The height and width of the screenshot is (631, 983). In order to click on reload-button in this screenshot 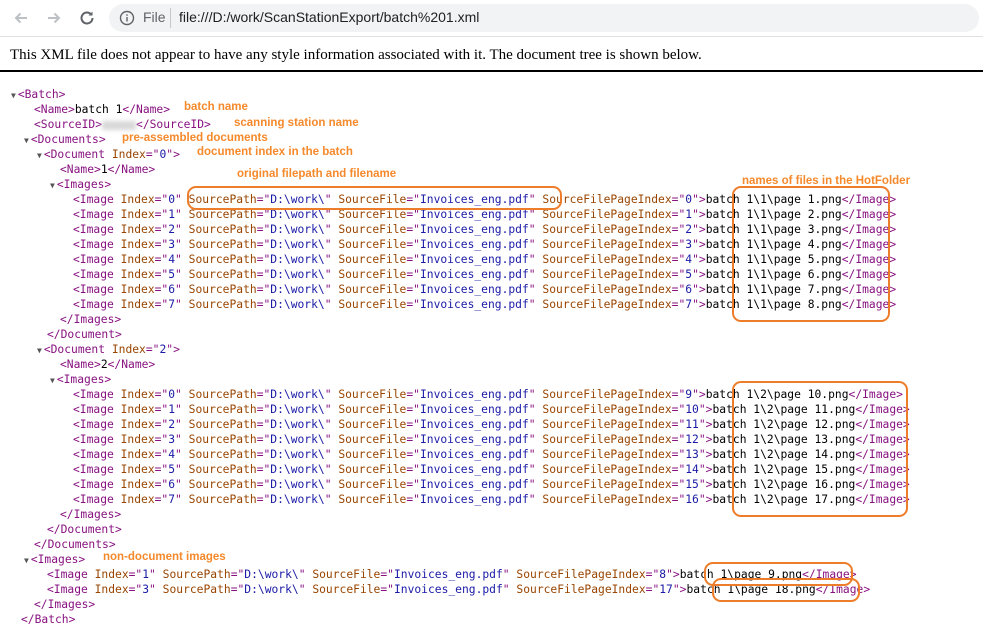, I will do `click(87, 18)`.